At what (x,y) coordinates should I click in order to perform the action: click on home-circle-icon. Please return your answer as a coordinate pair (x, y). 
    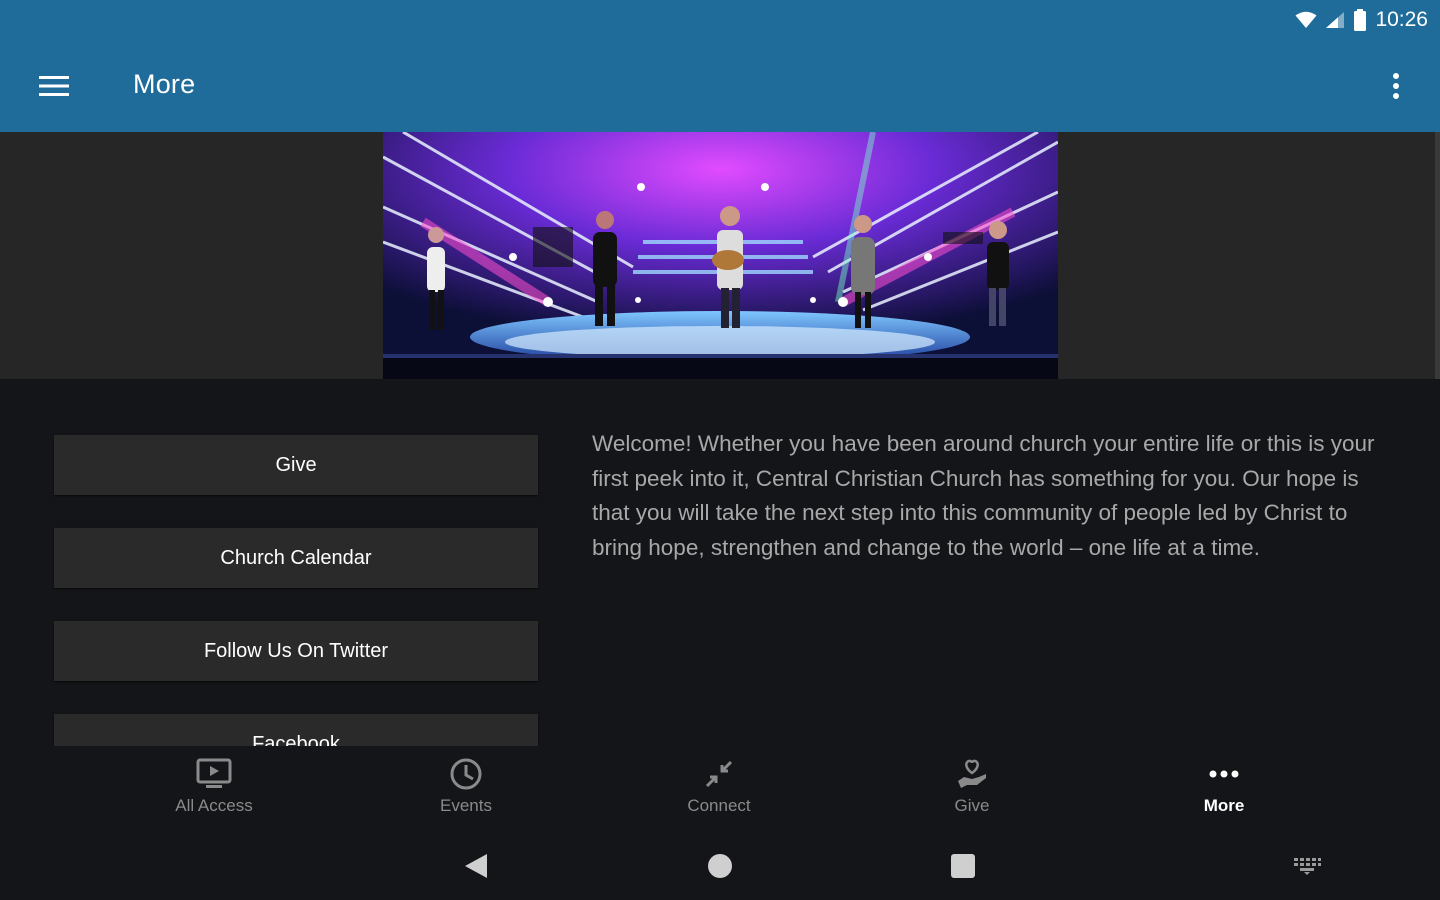
    Looking at the image, I should click on (720, 866).